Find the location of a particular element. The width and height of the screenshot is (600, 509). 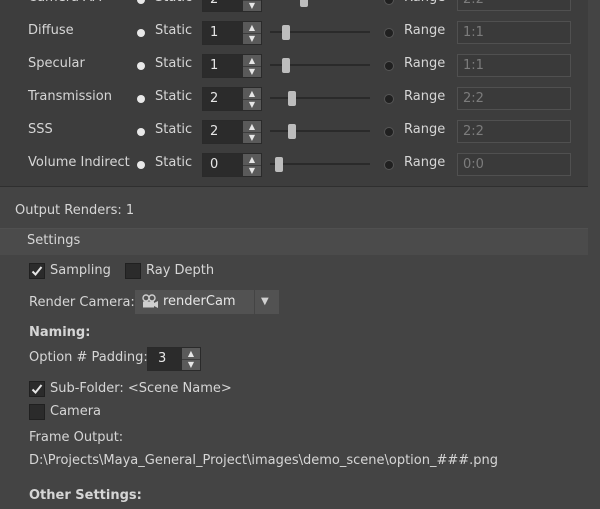

sampling-row: Transmission Static 2 ▲ ▼ Range 2:2 is located at coordinates (294, 98).